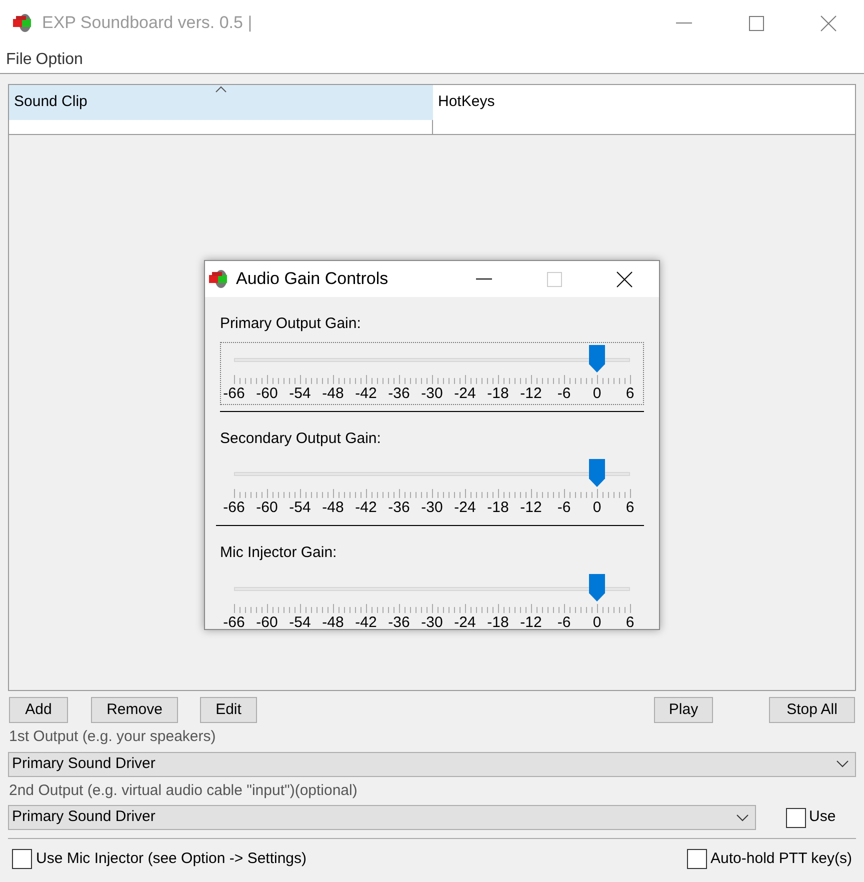  What do you see at coordinates (113, 737) in the screenshot?
I see `output-label: 1st Output (e.g. your speakers)` at bounding box center [113, 737].